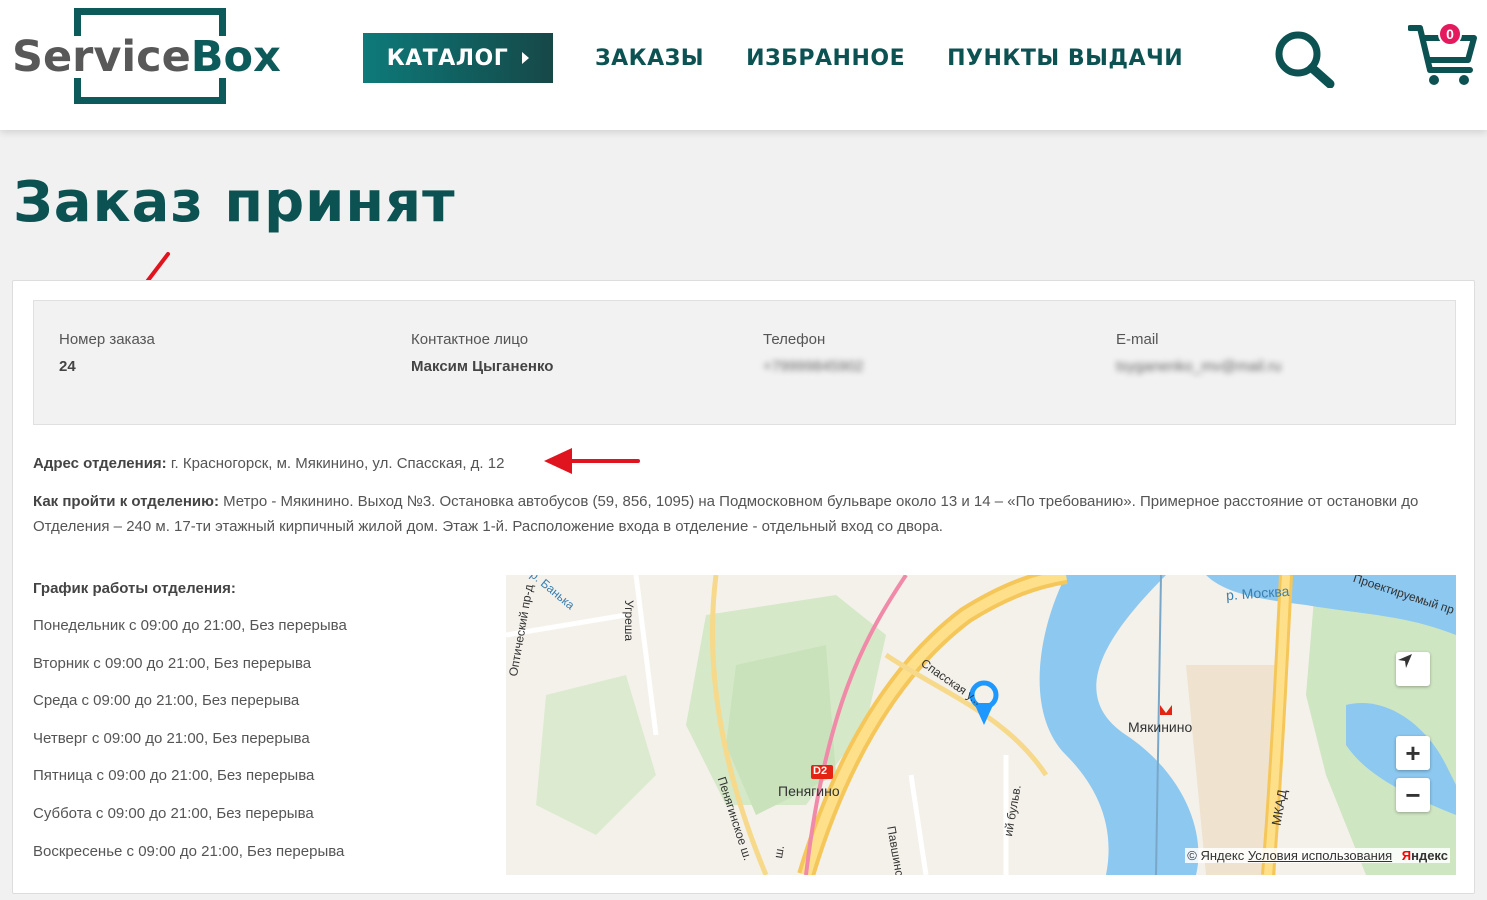 This screenshot has width=1487, height=900. What do you see at coordinates (1065, 58) in the screenshot?
I see `nav-pickup-points: ПУНКТЫ ВЫДАЧИ` at bounding box center [1065, 58].